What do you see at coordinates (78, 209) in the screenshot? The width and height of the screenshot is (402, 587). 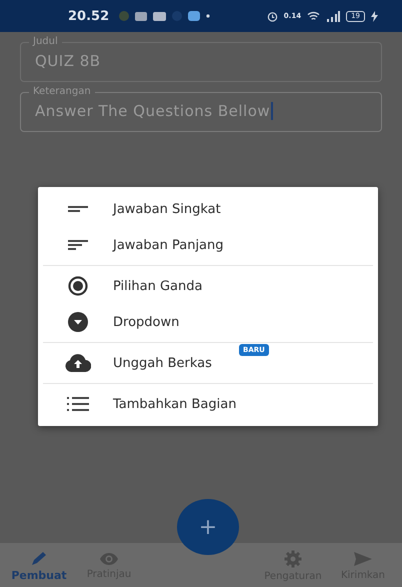 I see `short-lines-icon` at bounding box center [78, 209].